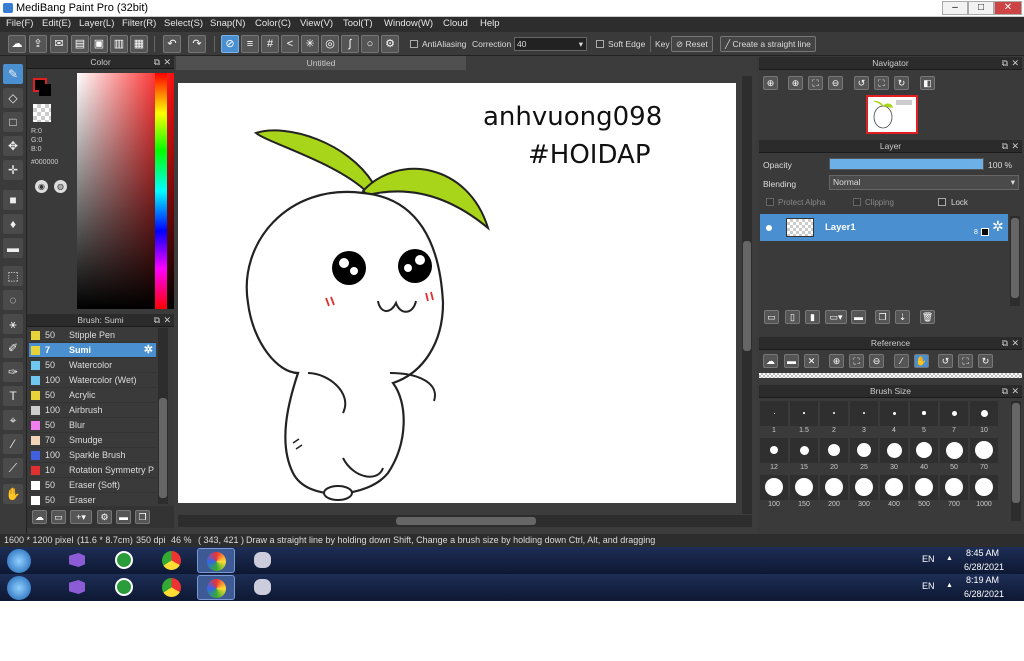  What do you see at coordinates (692, 44) in the screenshot?
I see `reset-button: ⊘ Reset` at bounding box center [692, 44].